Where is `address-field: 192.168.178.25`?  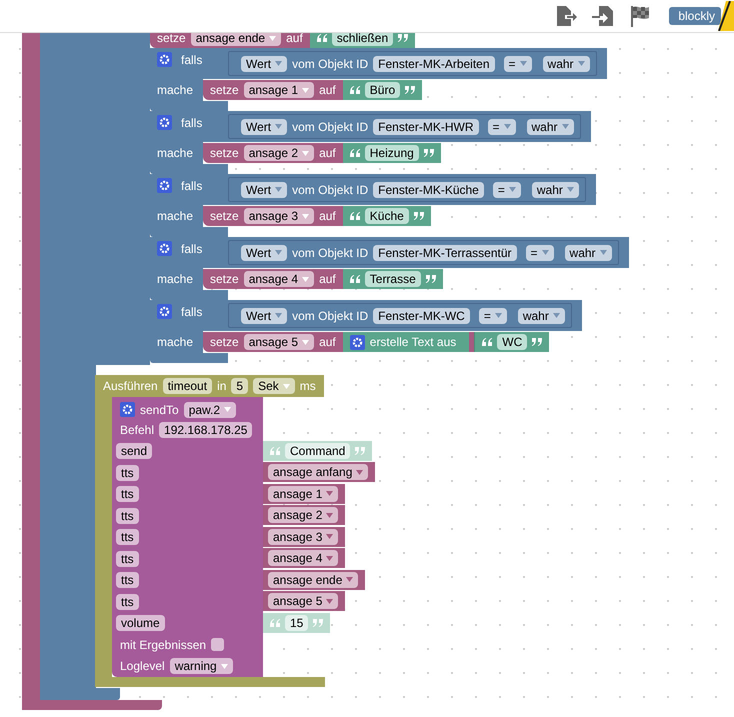 address-field: 192.168.178.25 is located at coordinates (205, 430).